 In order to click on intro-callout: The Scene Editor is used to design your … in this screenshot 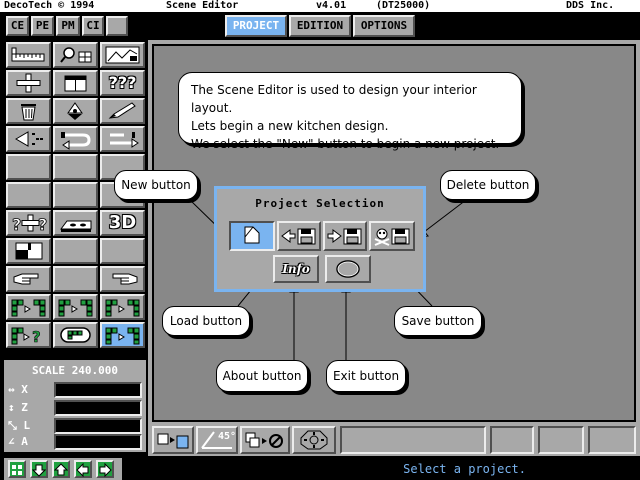, I will do `click(350, 111)`.